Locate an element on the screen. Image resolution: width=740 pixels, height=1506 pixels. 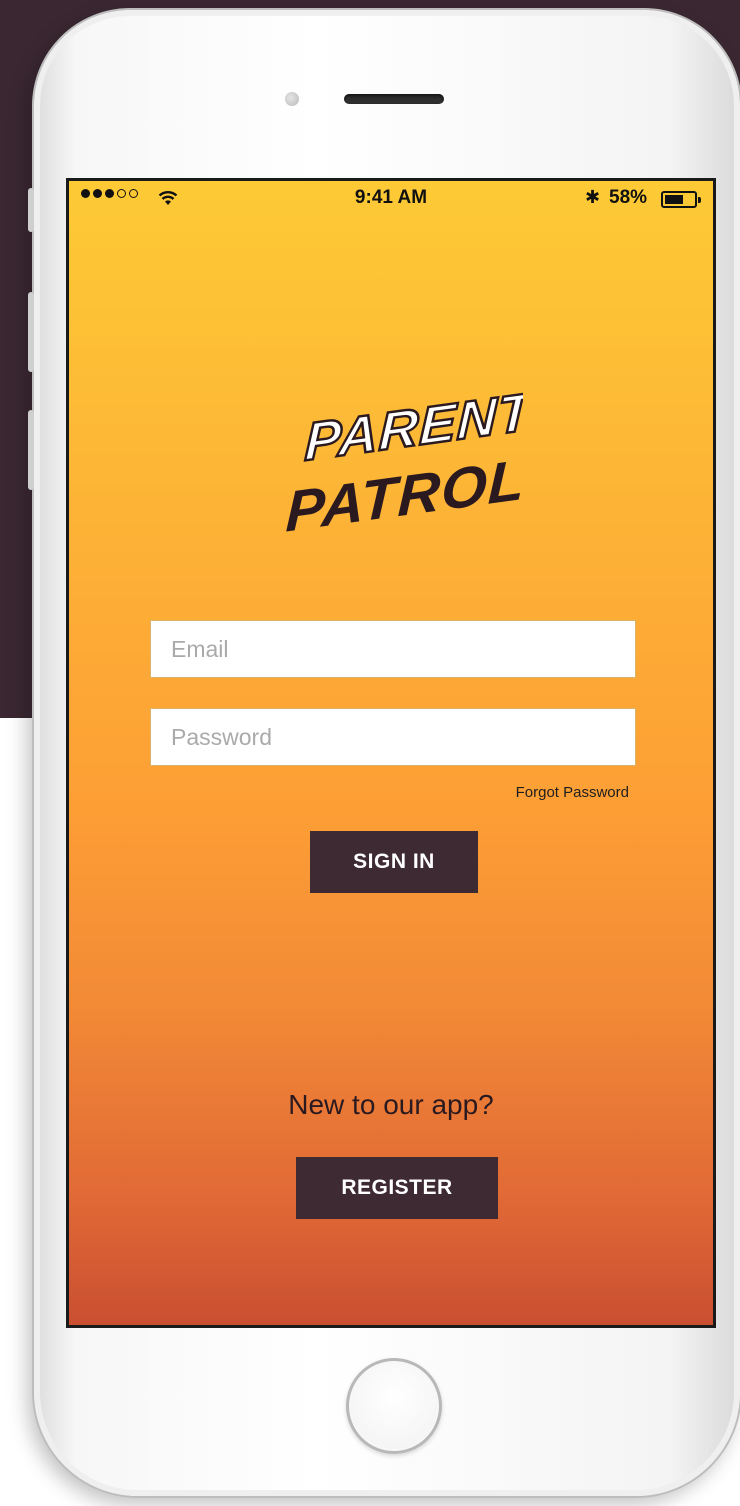
mute-switch is located at coordinates (31, 210).